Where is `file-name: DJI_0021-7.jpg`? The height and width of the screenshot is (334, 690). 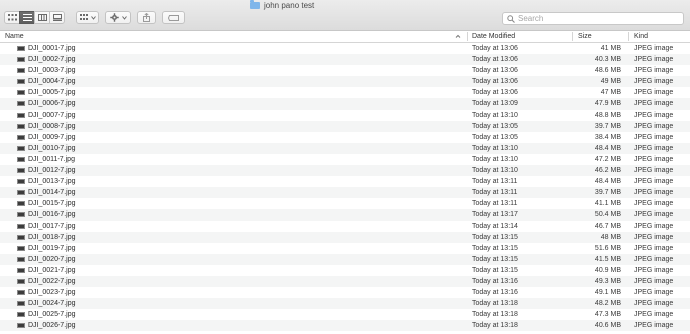
file-name: DJI_0021-7.jpg is located at coordinates (52, 270).